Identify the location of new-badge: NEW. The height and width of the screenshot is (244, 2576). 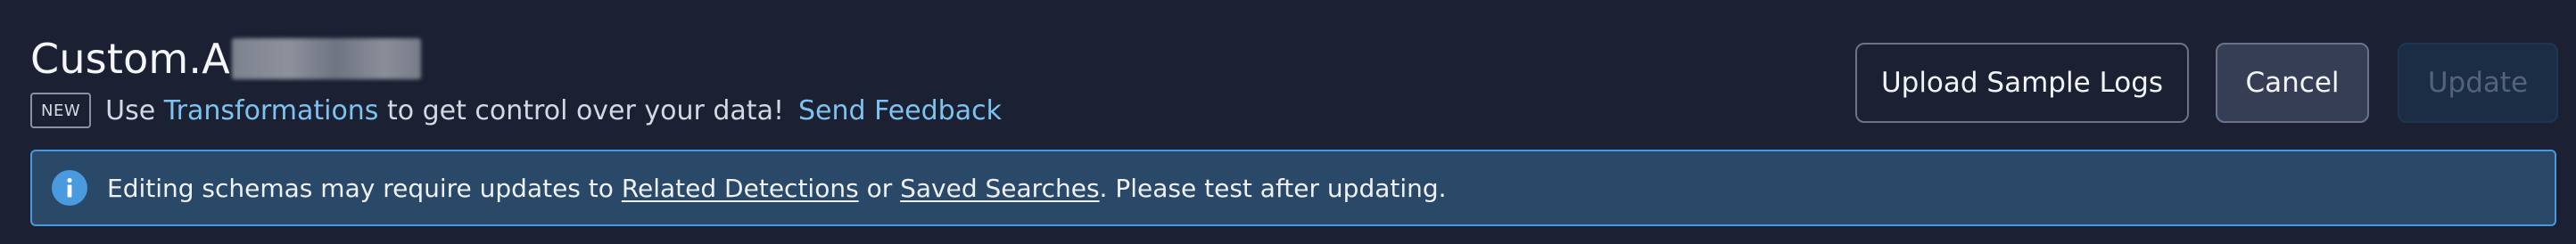
(61, 111).